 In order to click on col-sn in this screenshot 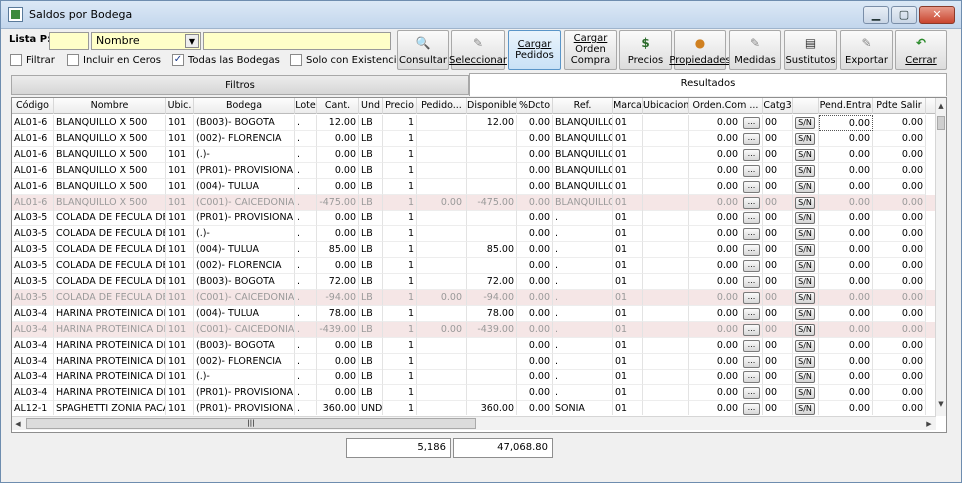, I will do `click(806, 106)`.